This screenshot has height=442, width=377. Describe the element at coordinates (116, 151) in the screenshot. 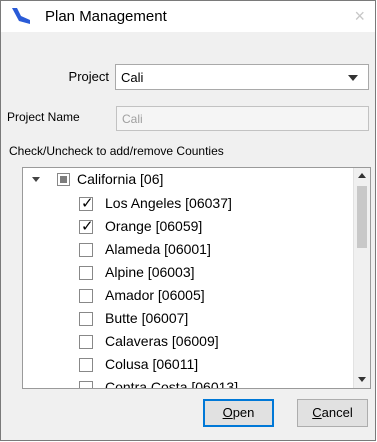

I see `counties-instructions: Check/Uncheck to add/remove Counties` at that location.